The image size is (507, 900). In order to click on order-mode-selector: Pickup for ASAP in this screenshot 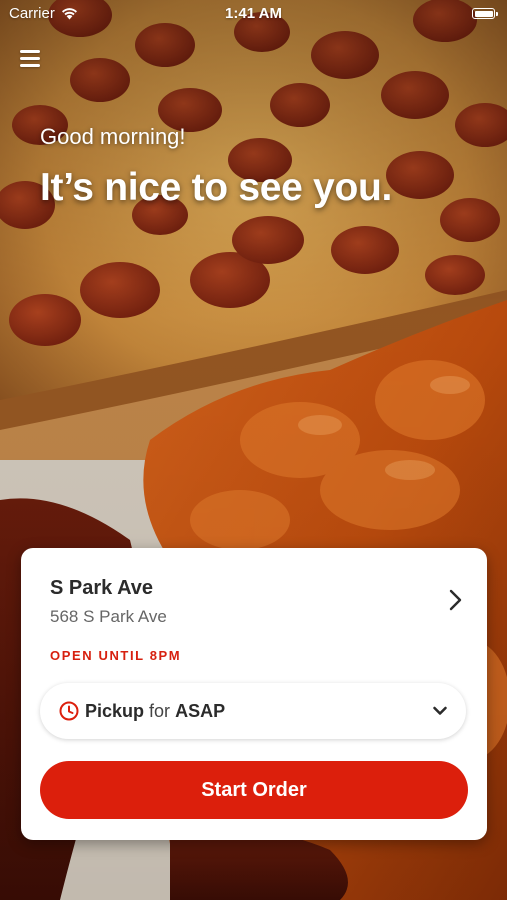, I will do `click(253, 711)`.